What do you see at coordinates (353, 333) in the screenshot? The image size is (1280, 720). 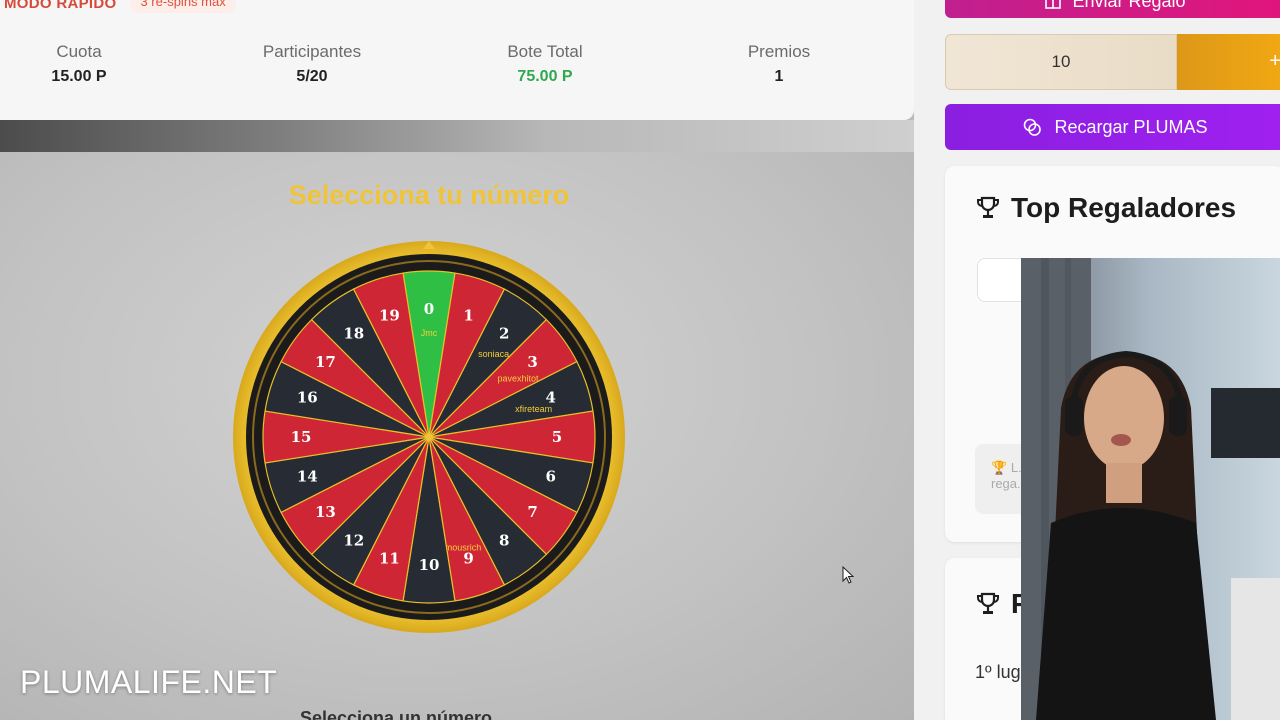 I see `wheel-slot-number: 18` at bounding box center [353, 333].